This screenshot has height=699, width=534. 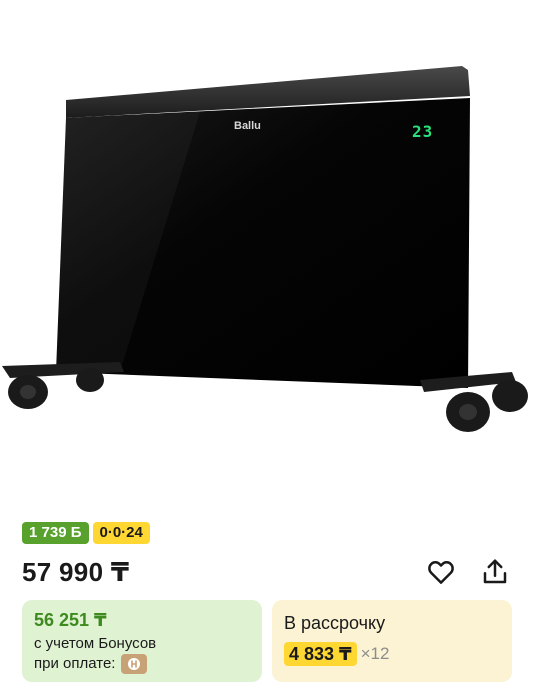 What do you see at coordinates (247, 126) in the screenshot?
I see `brand-logo: Ballu` at bounding box center [247, 126].